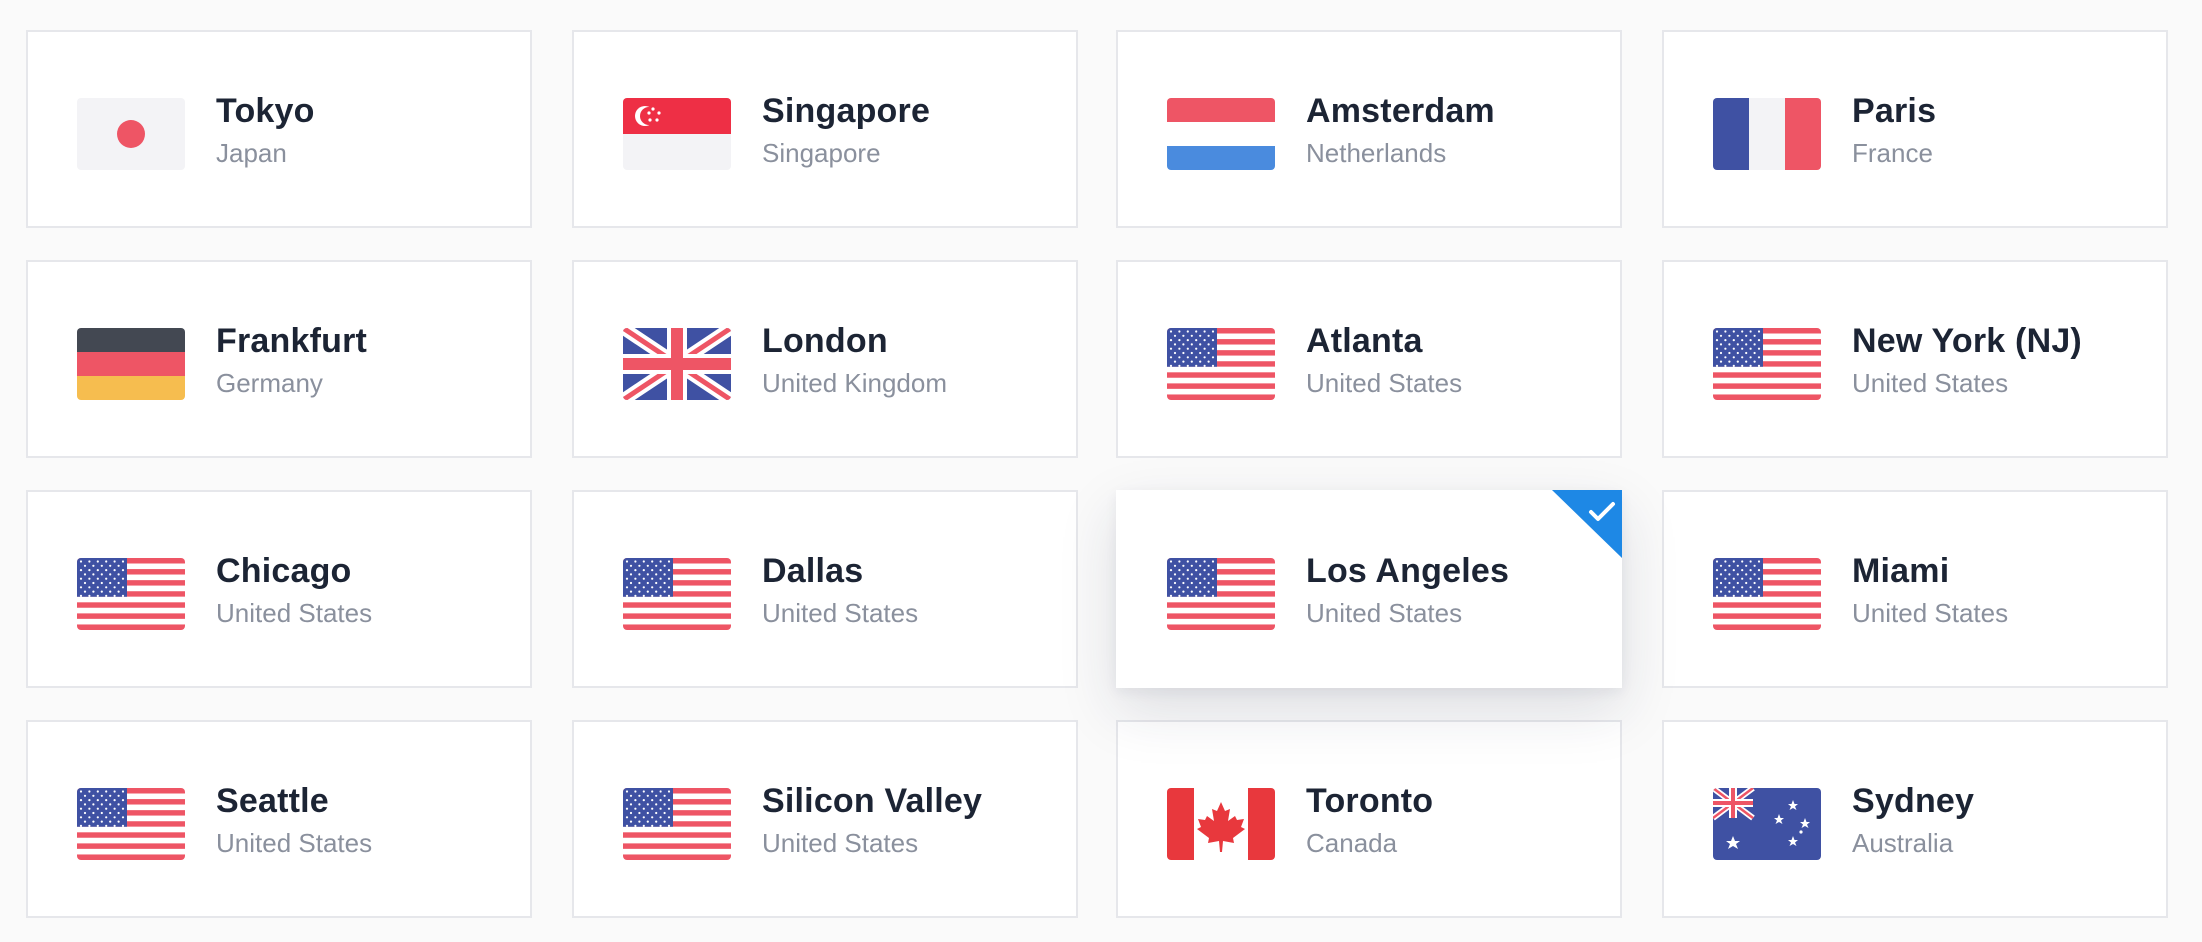 This screenshot has height=942, width=2202. Describe the element at coordinates (1376, 153) in the screenshot. I see `country-name: Netherlands` at that location.